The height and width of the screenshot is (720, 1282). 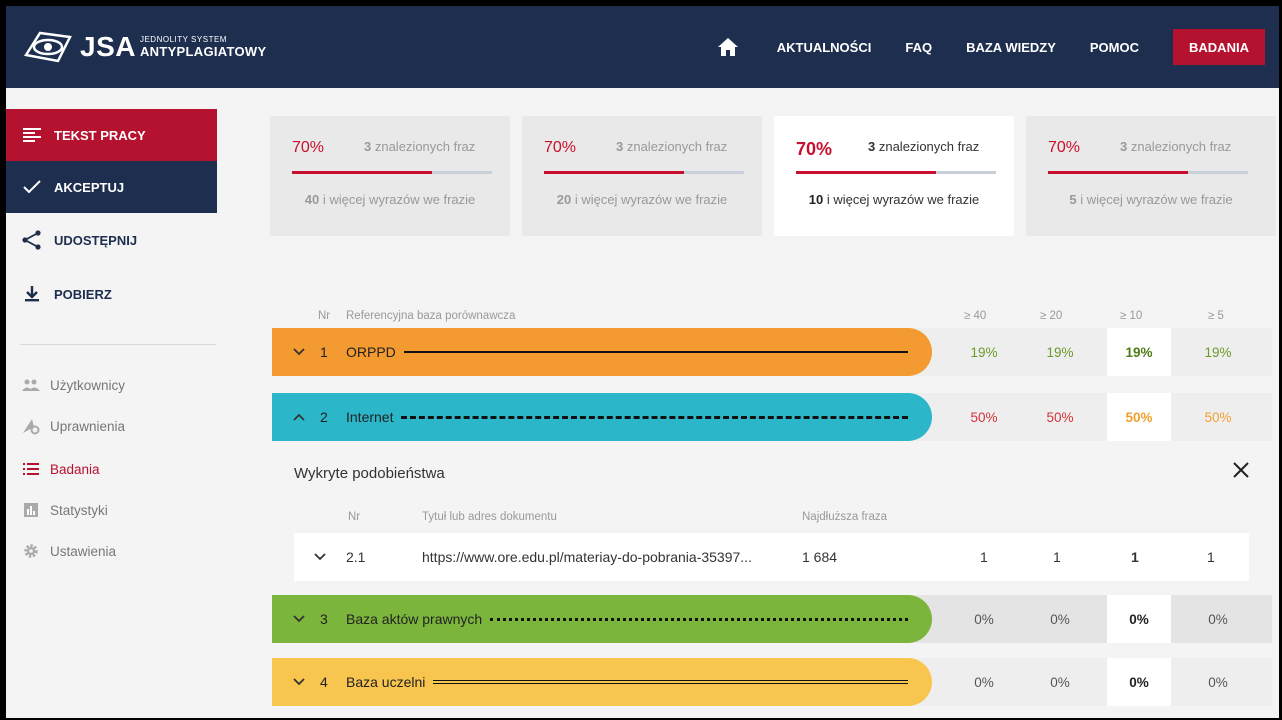 I want to click on row-name: Baza aktów prawnych, so click(x=414, y=619).